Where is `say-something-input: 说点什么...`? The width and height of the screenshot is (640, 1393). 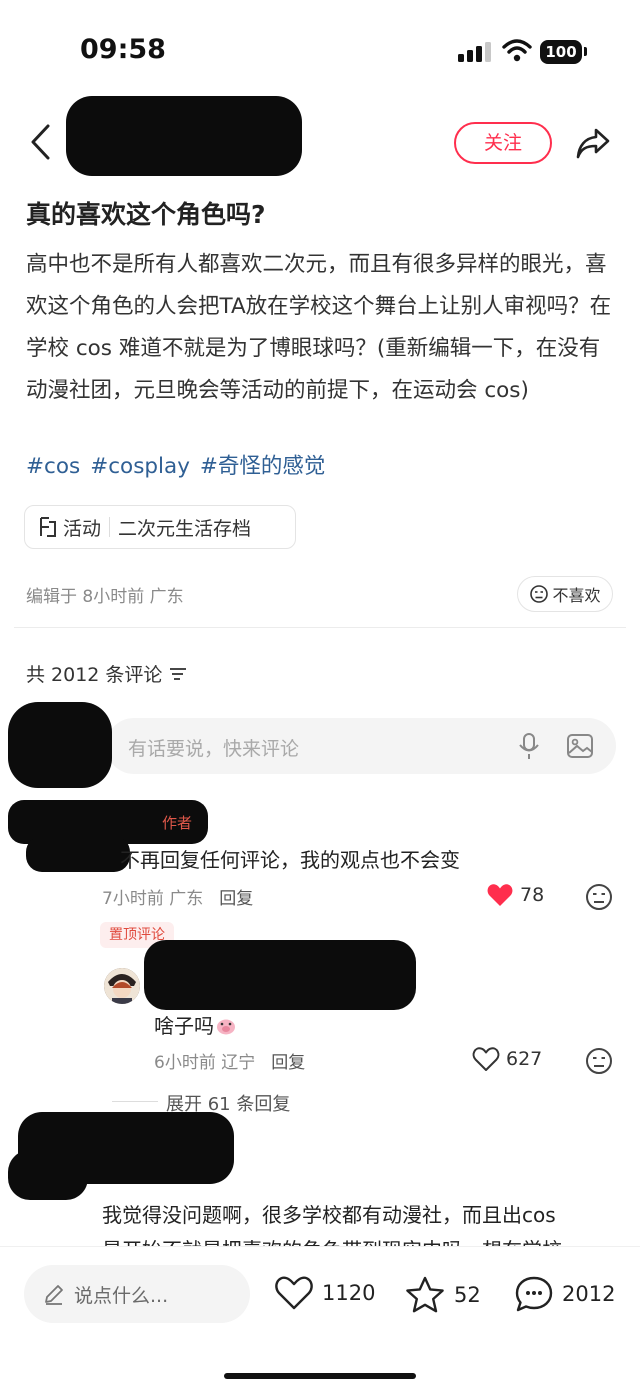 say-something-input: 说点什么... is located at coordinates (137, 1294).